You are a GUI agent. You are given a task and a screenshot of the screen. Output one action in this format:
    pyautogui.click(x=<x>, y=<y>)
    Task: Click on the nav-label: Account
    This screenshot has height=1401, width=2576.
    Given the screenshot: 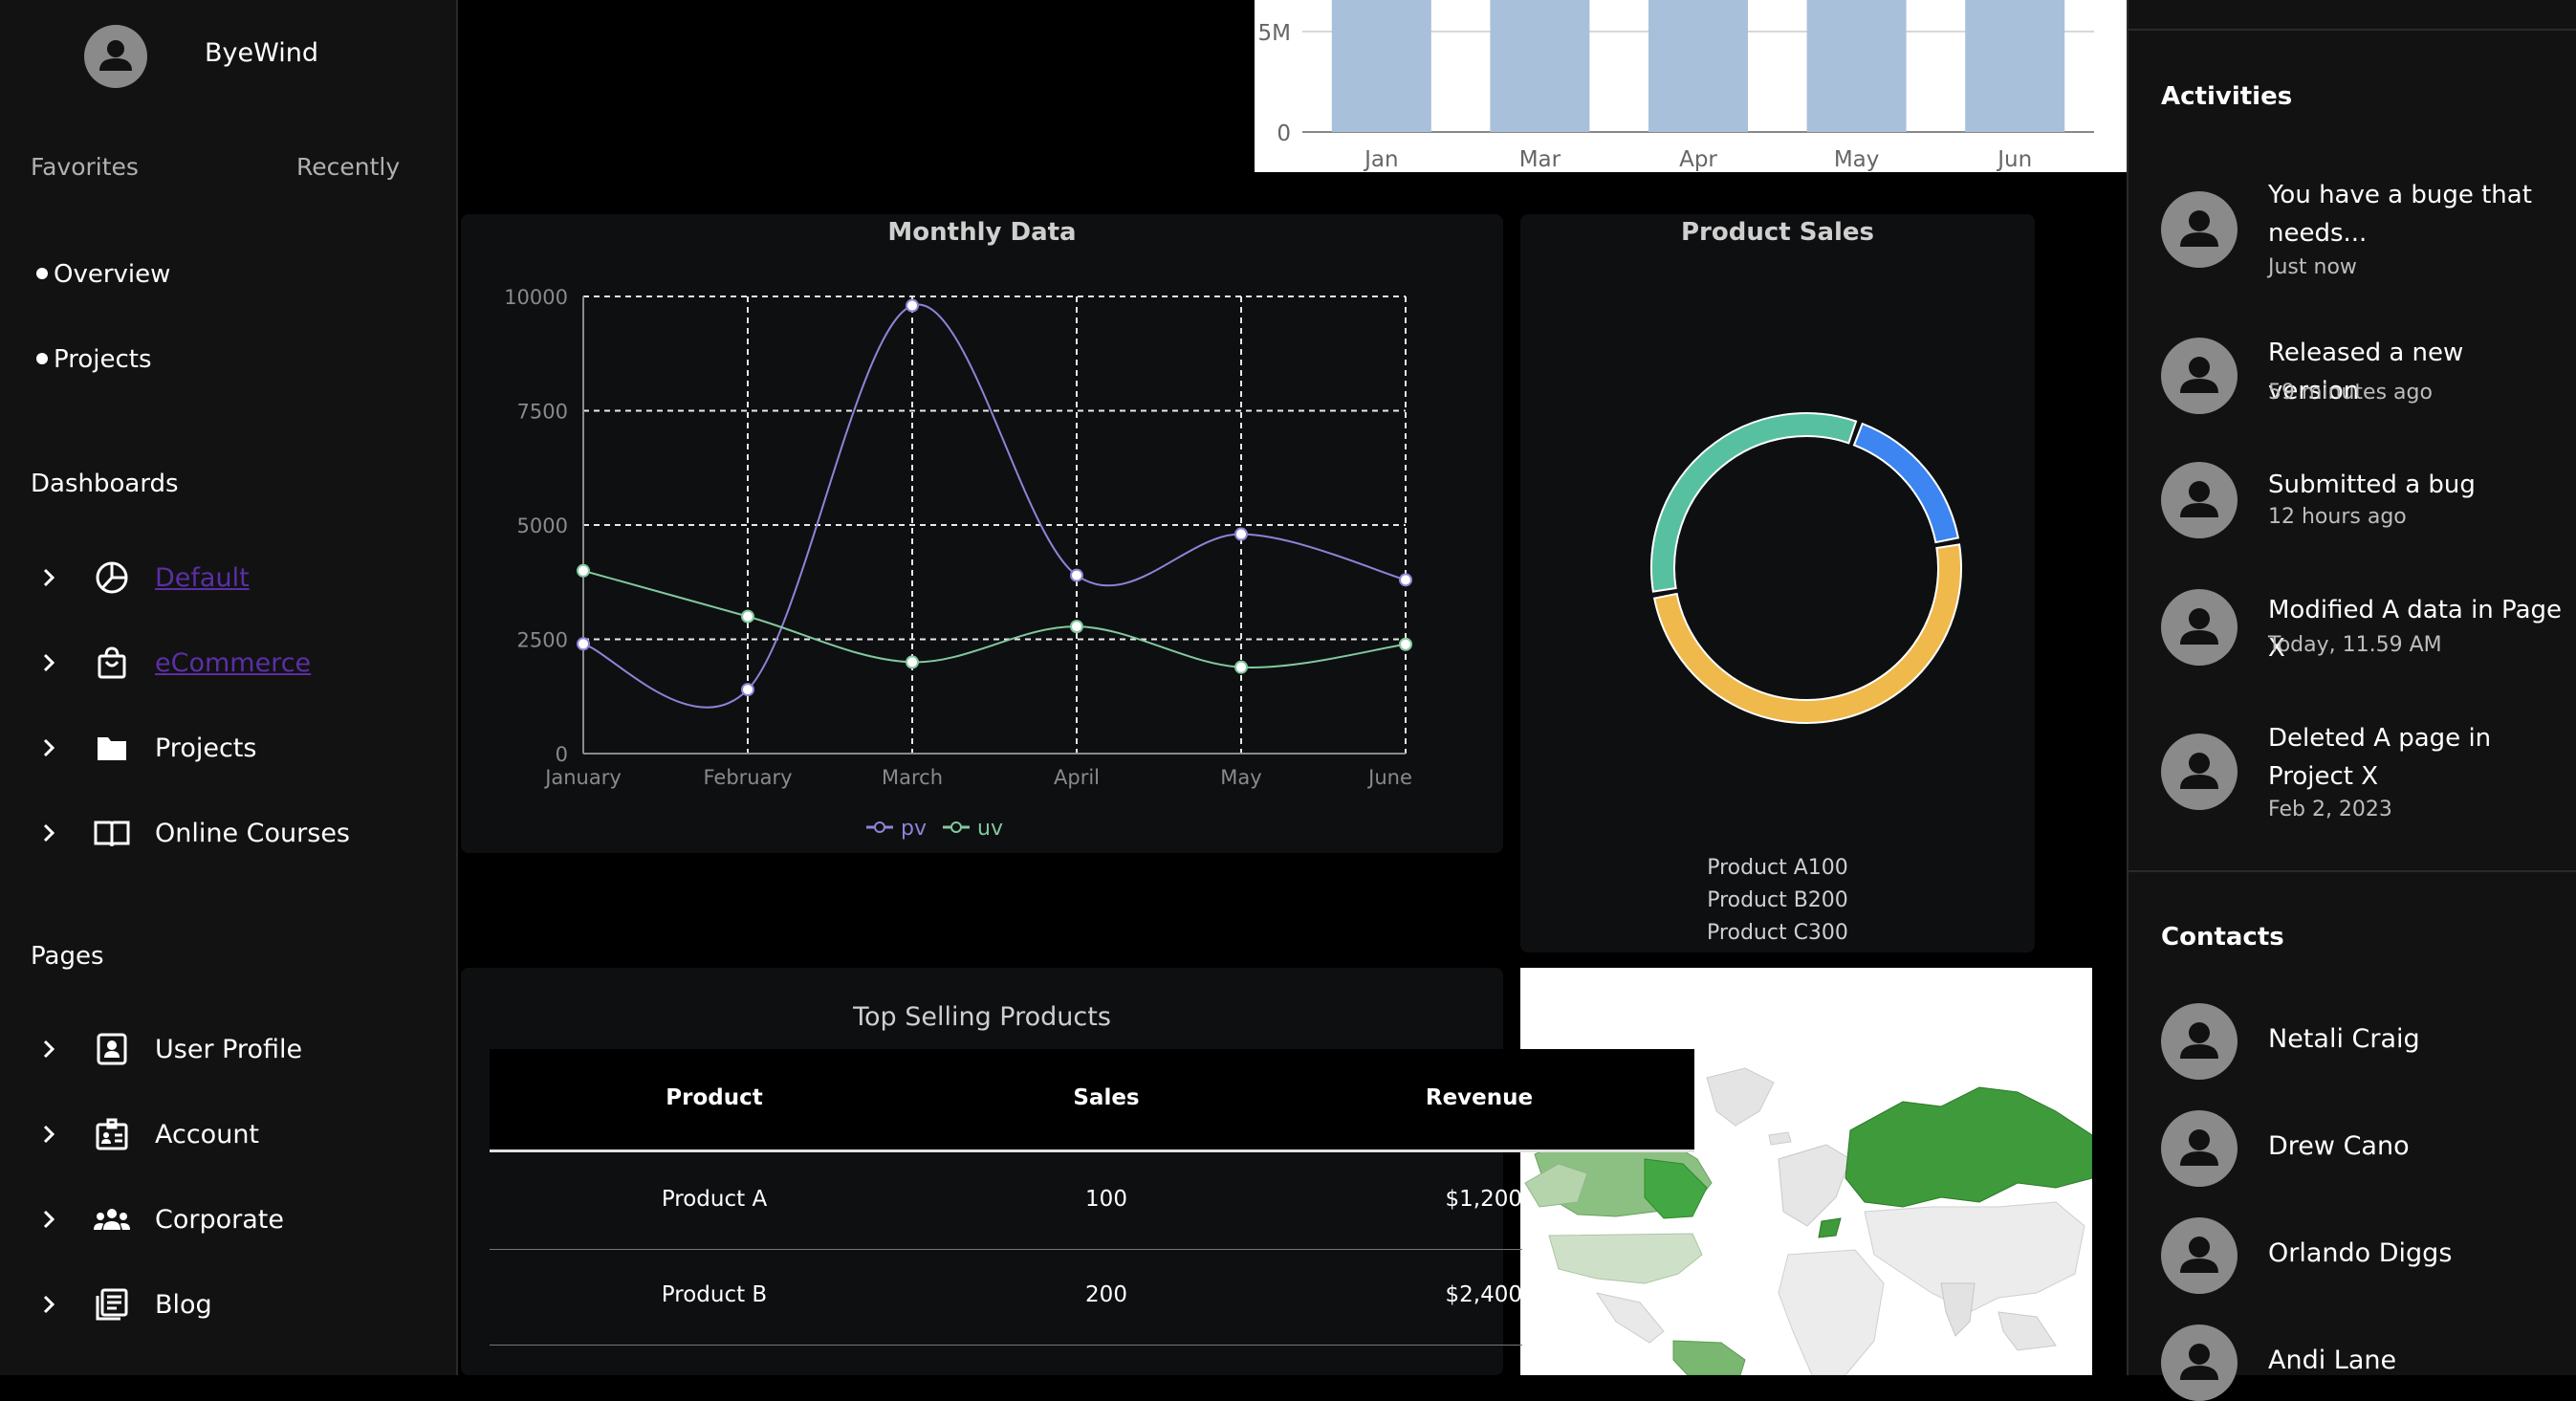 What is the action you would take?
    pyautogui.click(x=207, y=1134)
    